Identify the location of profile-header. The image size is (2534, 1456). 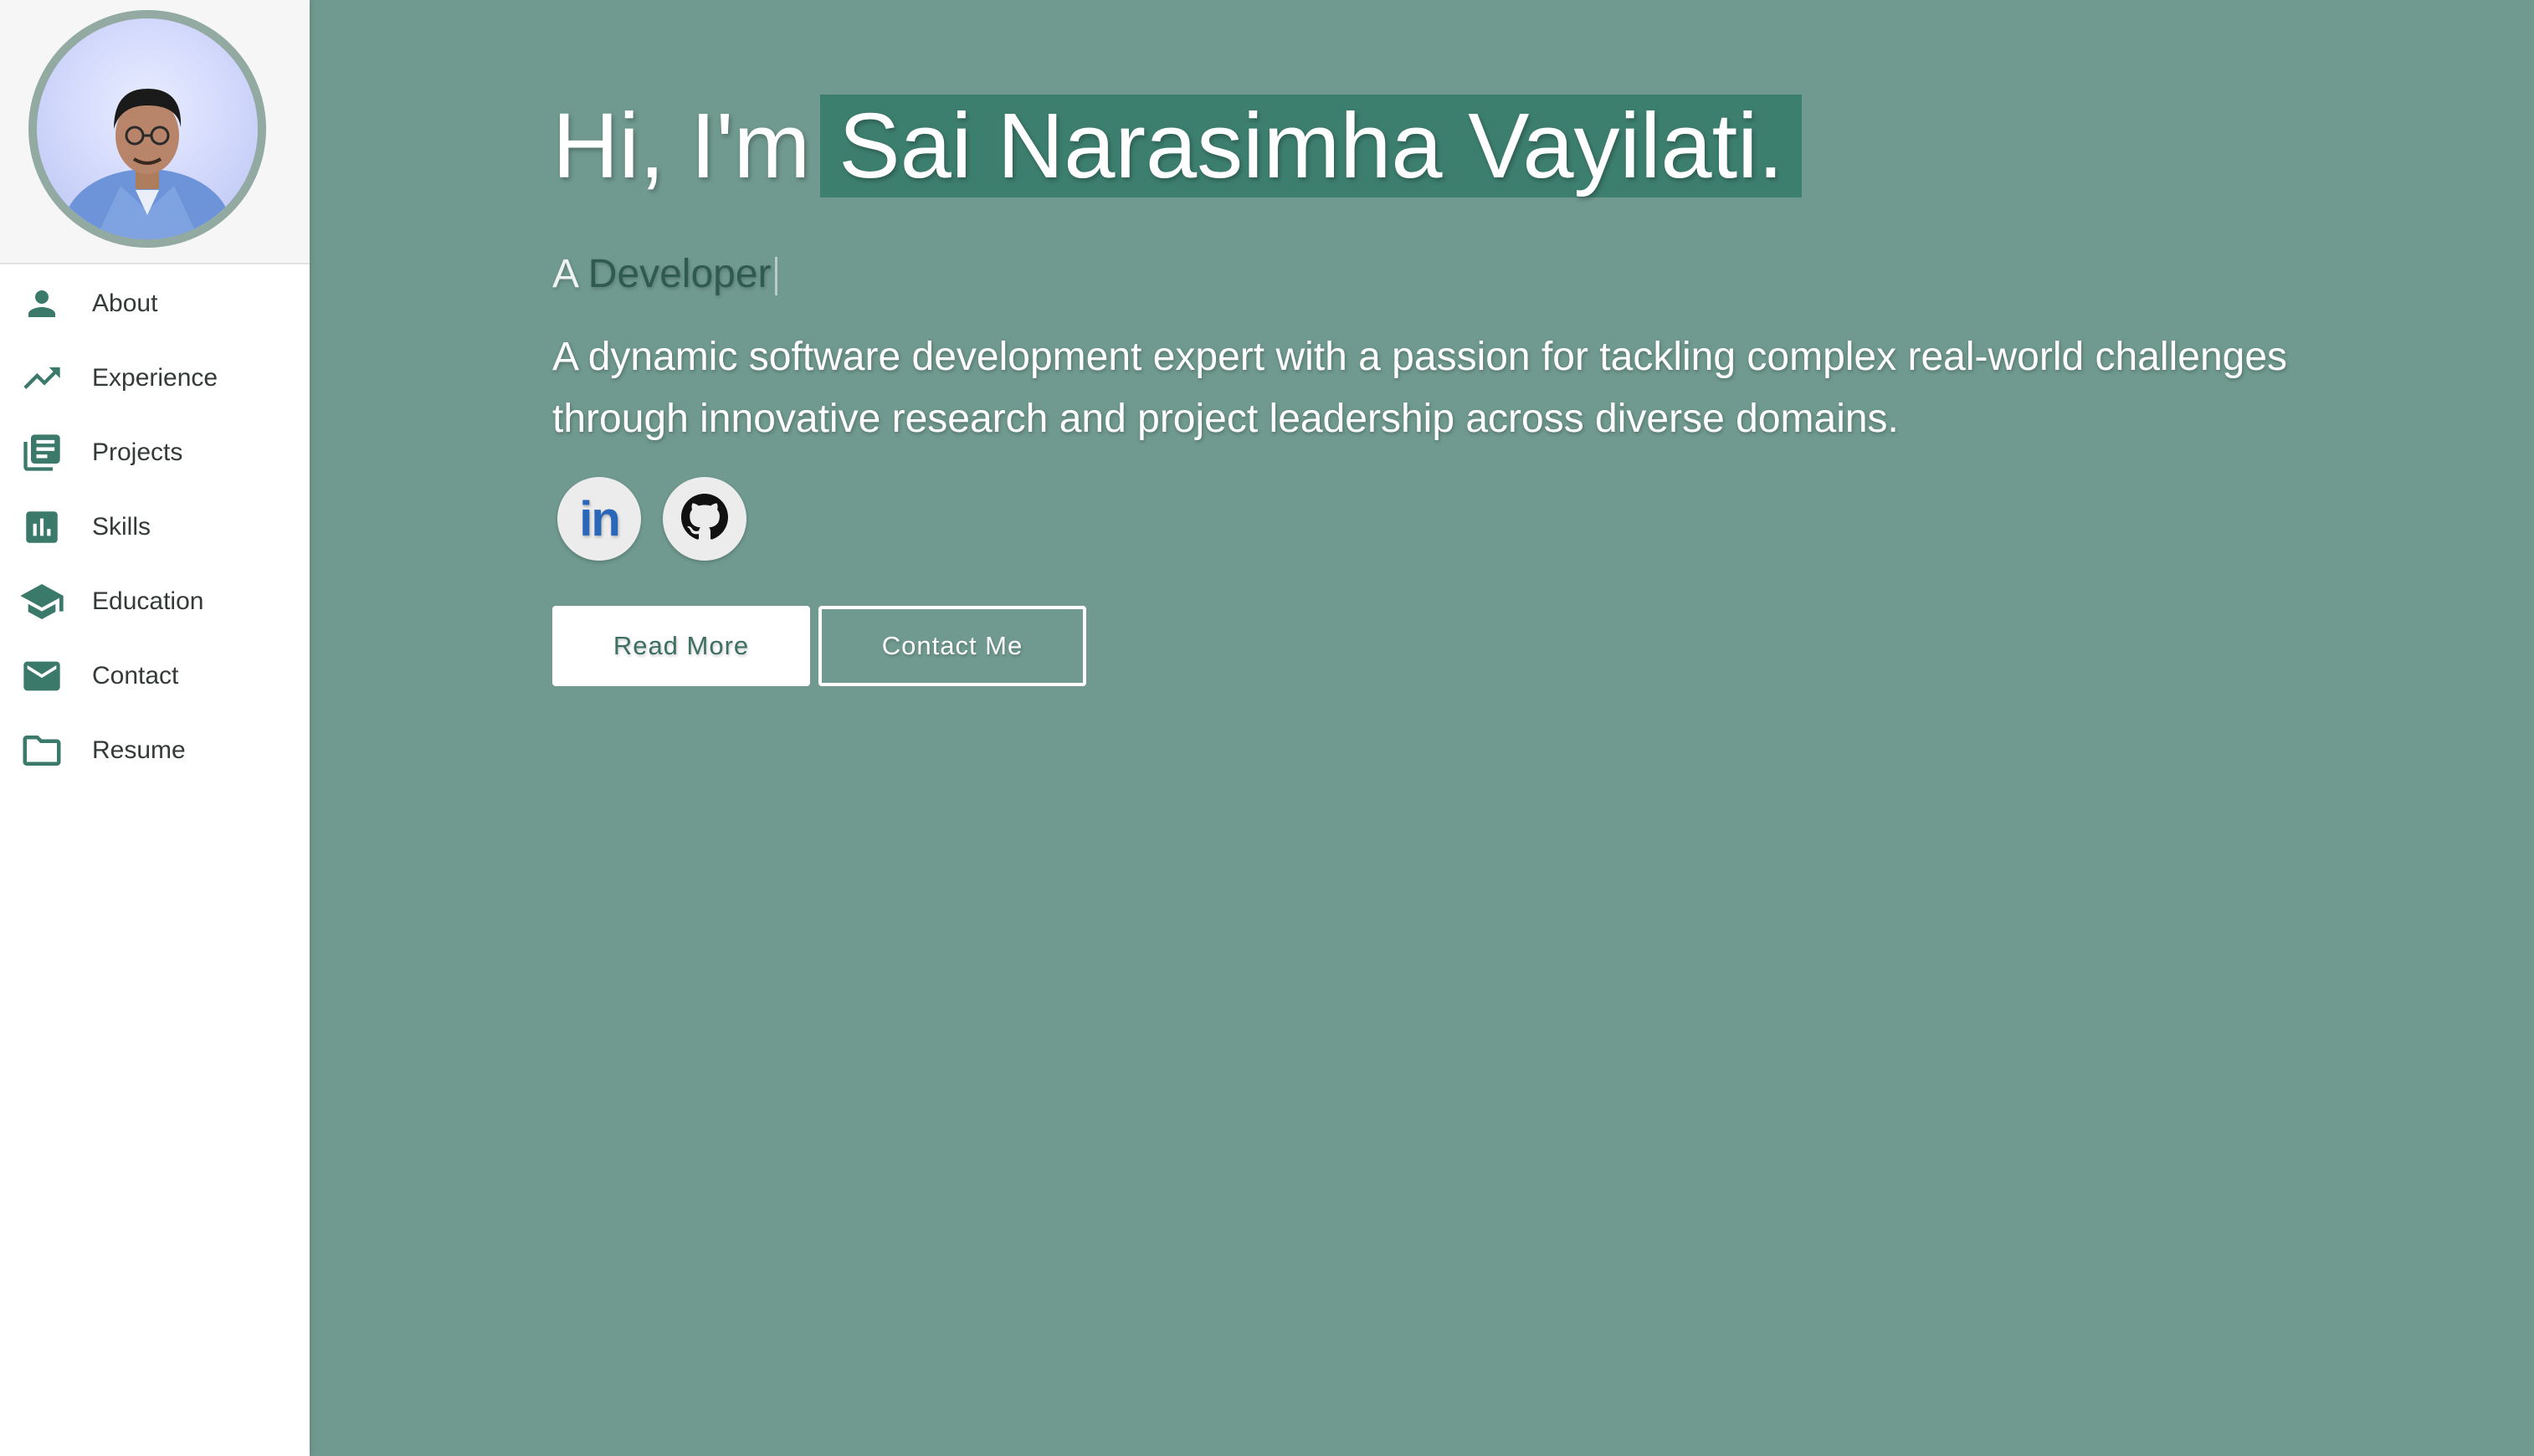
(155, 132).